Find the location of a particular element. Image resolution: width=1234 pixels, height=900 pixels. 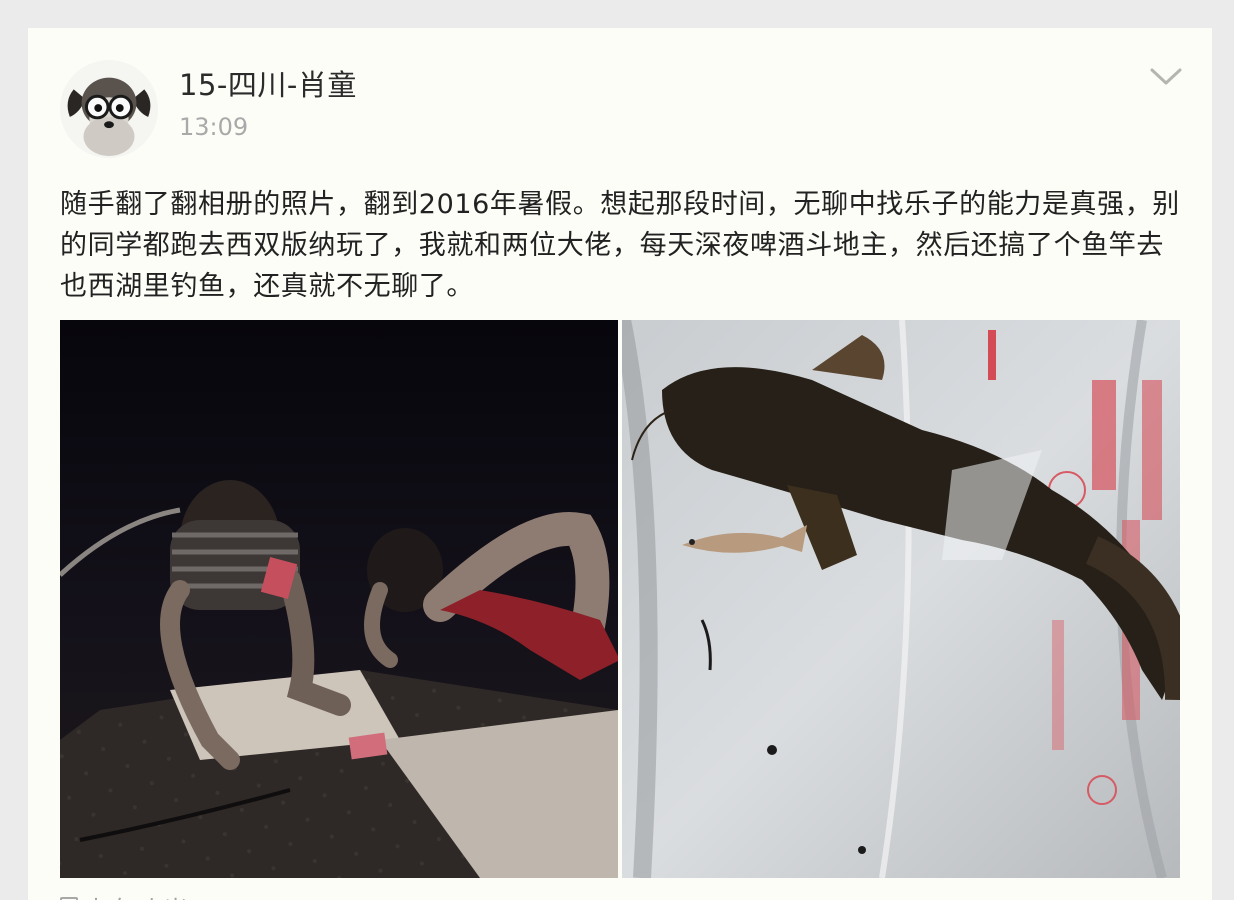

source-text: 来自 小米MIX 2S is located at coordinates (177, 895).